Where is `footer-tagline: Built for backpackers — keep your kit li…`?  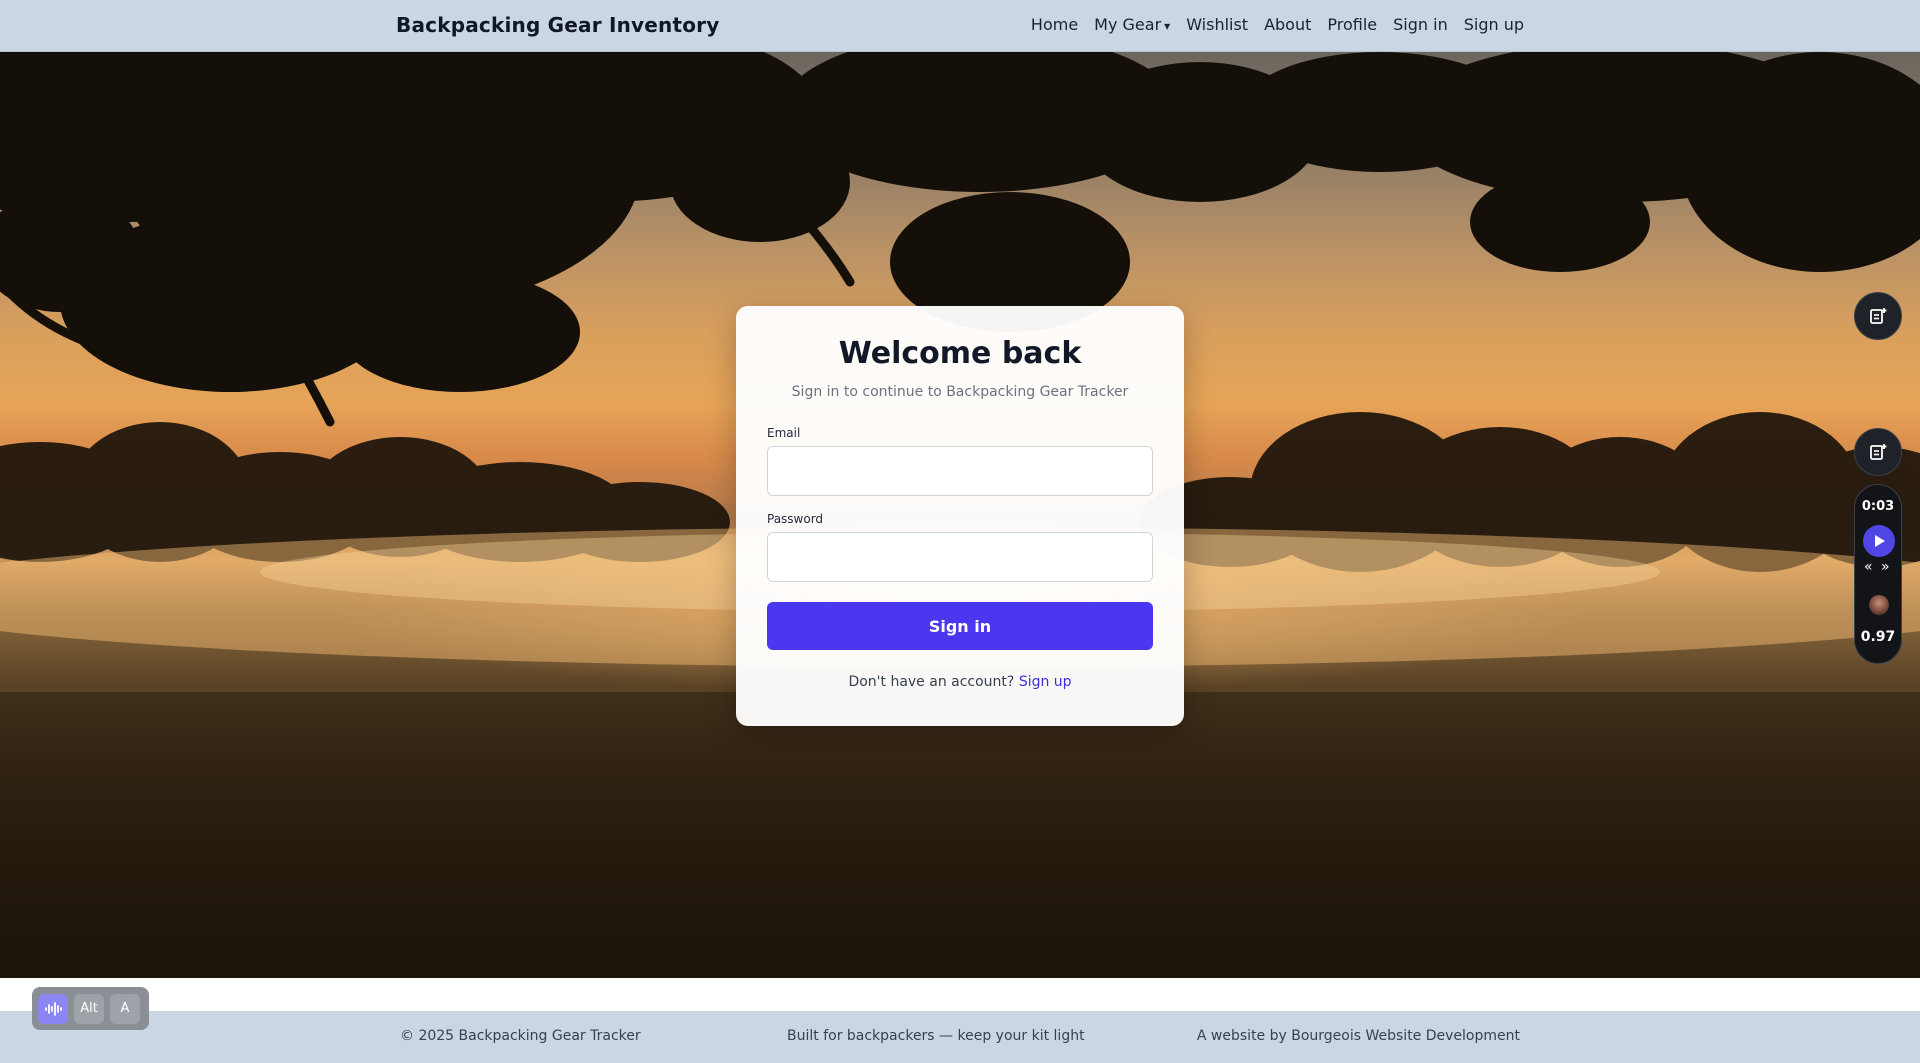
footer-tagline: Built for backpackers — keep your kit li… is located at coordinates (936, 1036).